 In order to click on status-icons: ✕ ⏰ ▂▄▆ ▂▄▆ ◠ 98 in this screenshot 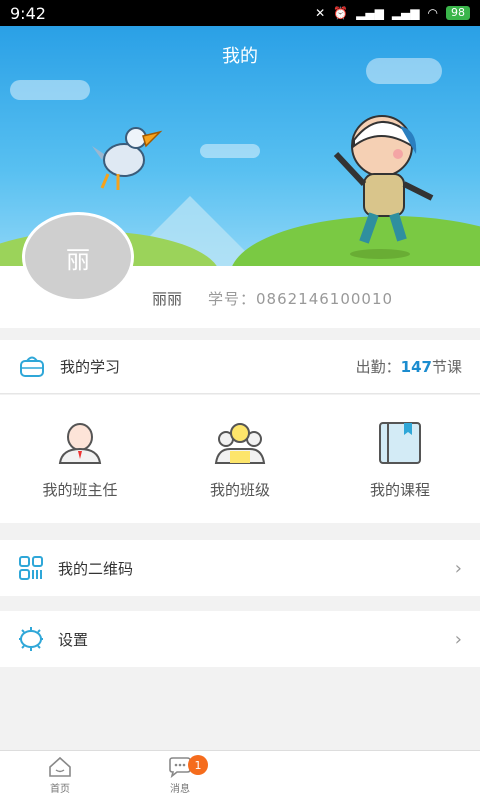, I will do `click(392, 13)`.